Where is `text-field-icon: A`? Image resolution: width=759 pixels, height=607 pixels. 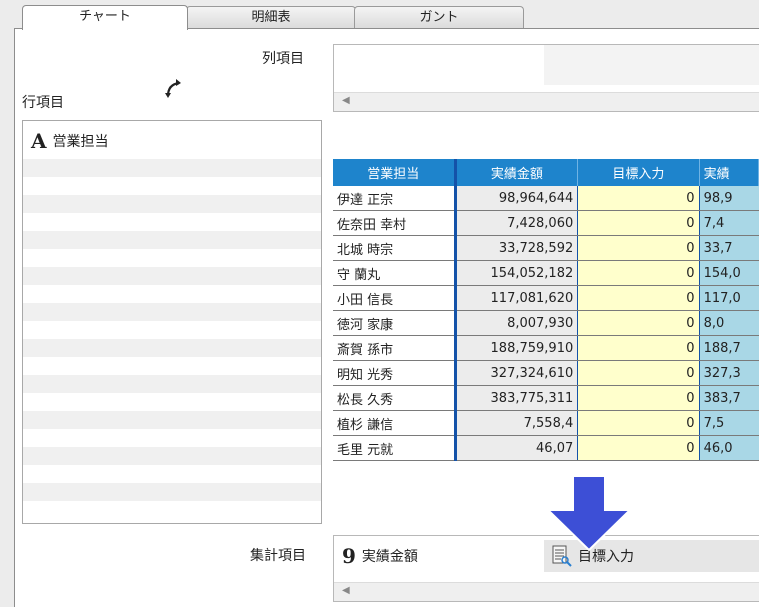 text-field-icon: A is located at coordinates (39, 141).